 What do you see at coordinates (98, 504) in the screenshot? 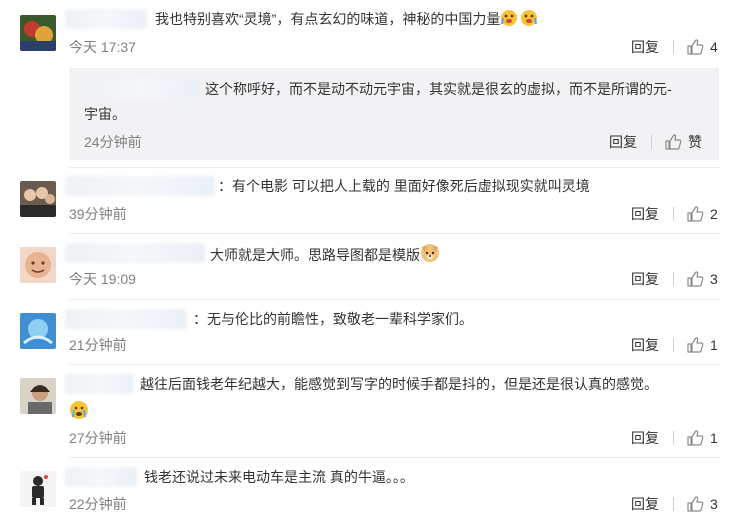
I see `timestamp: 22分钟前` at bounding box center [98, 504].